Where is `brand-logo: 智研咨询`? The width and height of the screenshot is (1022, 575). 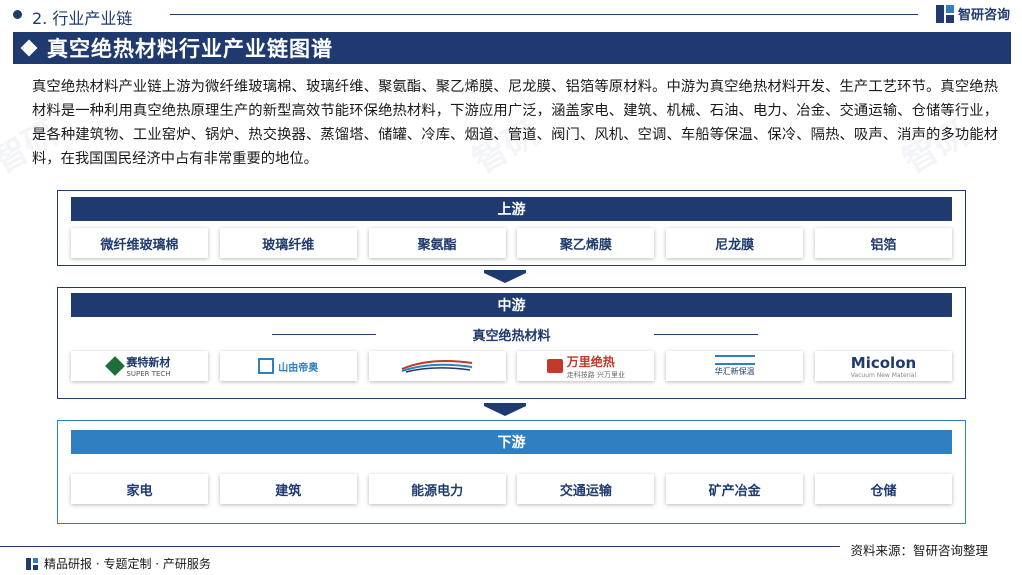
brand-logo: 智研咨询 is located at coordinates (972, 13).